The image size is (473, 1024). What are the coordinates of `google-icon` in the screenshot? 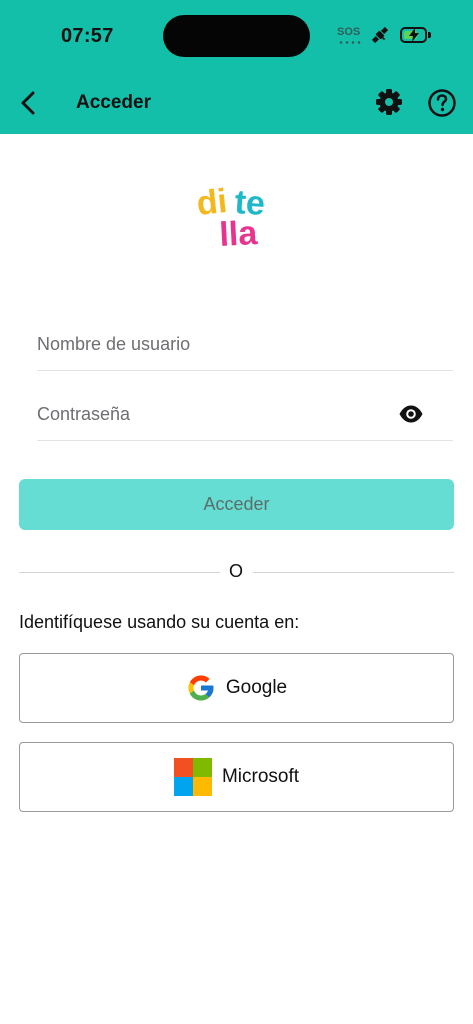 It's located at (201, 688).